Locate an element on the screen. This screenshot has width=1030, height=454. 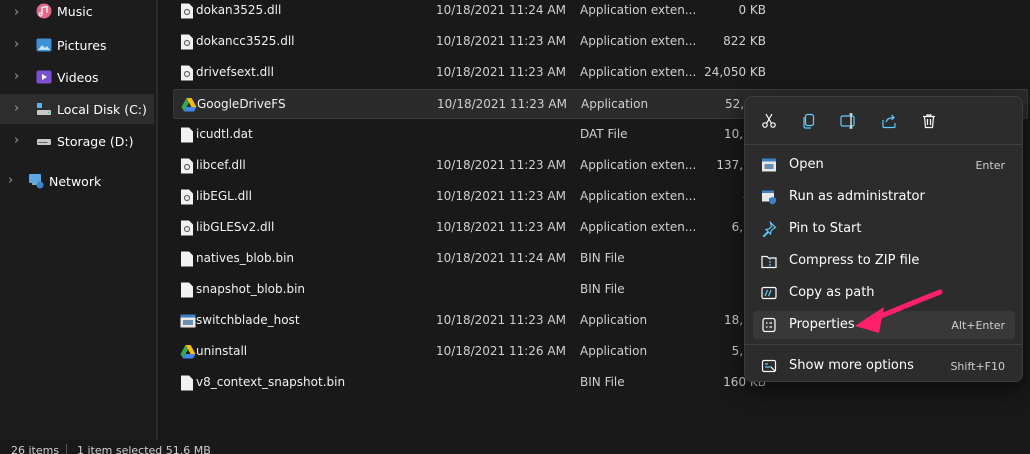
sidebar-item-label: Videos is located at coordinates (78, 77).